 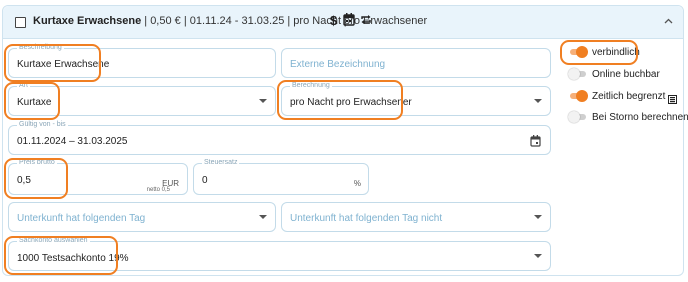 What do you see at coordinates (640, 117) in the screenshot?
I see `toggle-bei-storno-label: Bei Storno berechnen` at bounding box center [640, 117].